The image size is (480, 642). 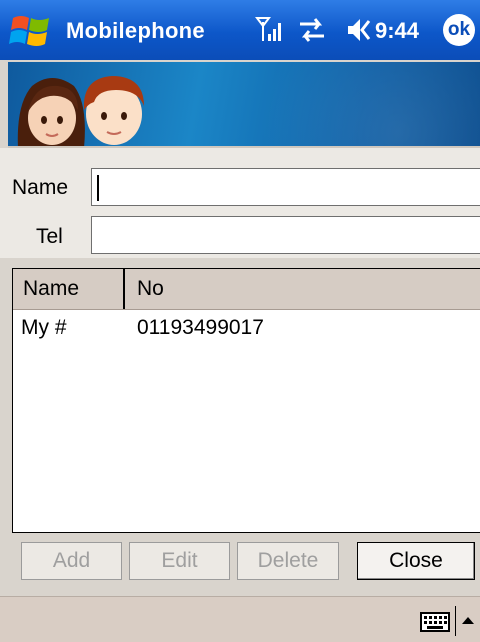 I want to click on sync-icon, so click(x=312, y=30).